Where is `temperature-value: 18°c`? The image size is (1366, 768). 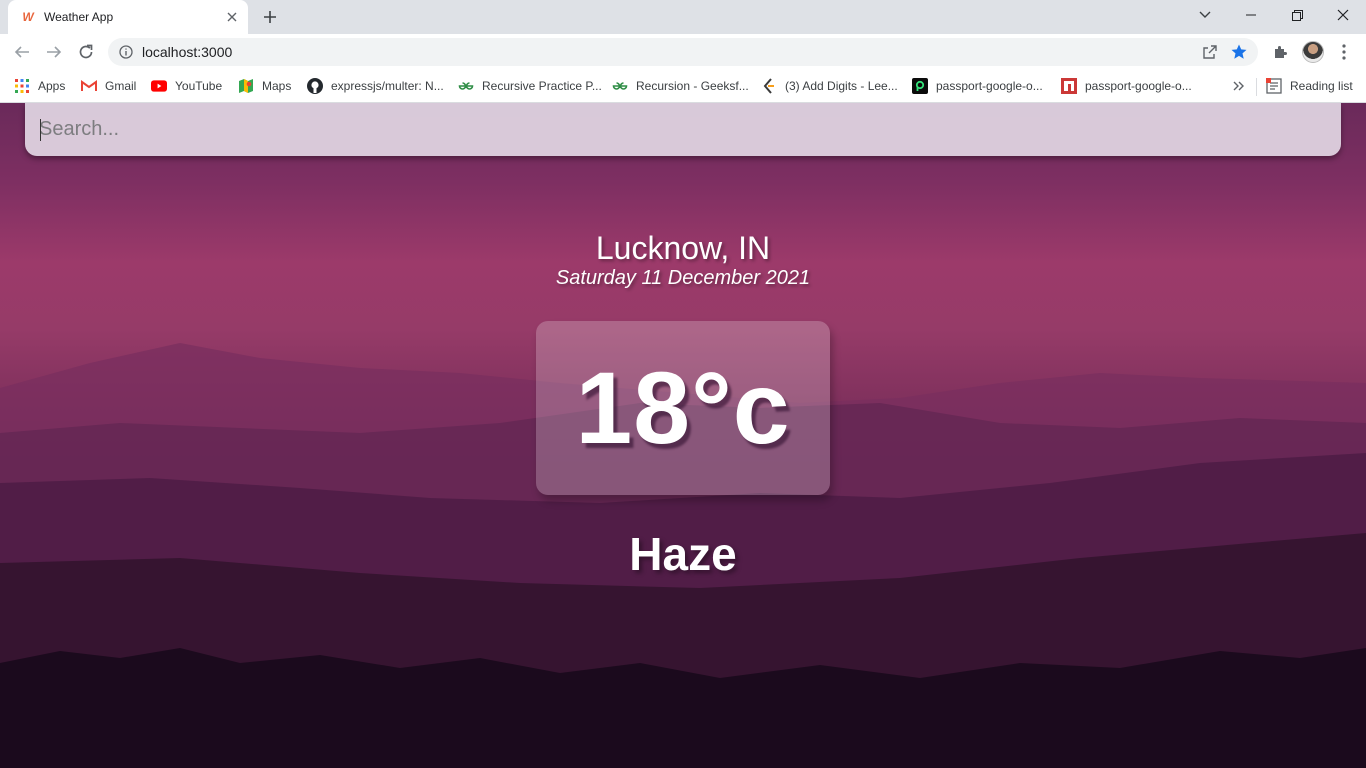 temperature-value: 18°c is located at coordinates (683, 407).